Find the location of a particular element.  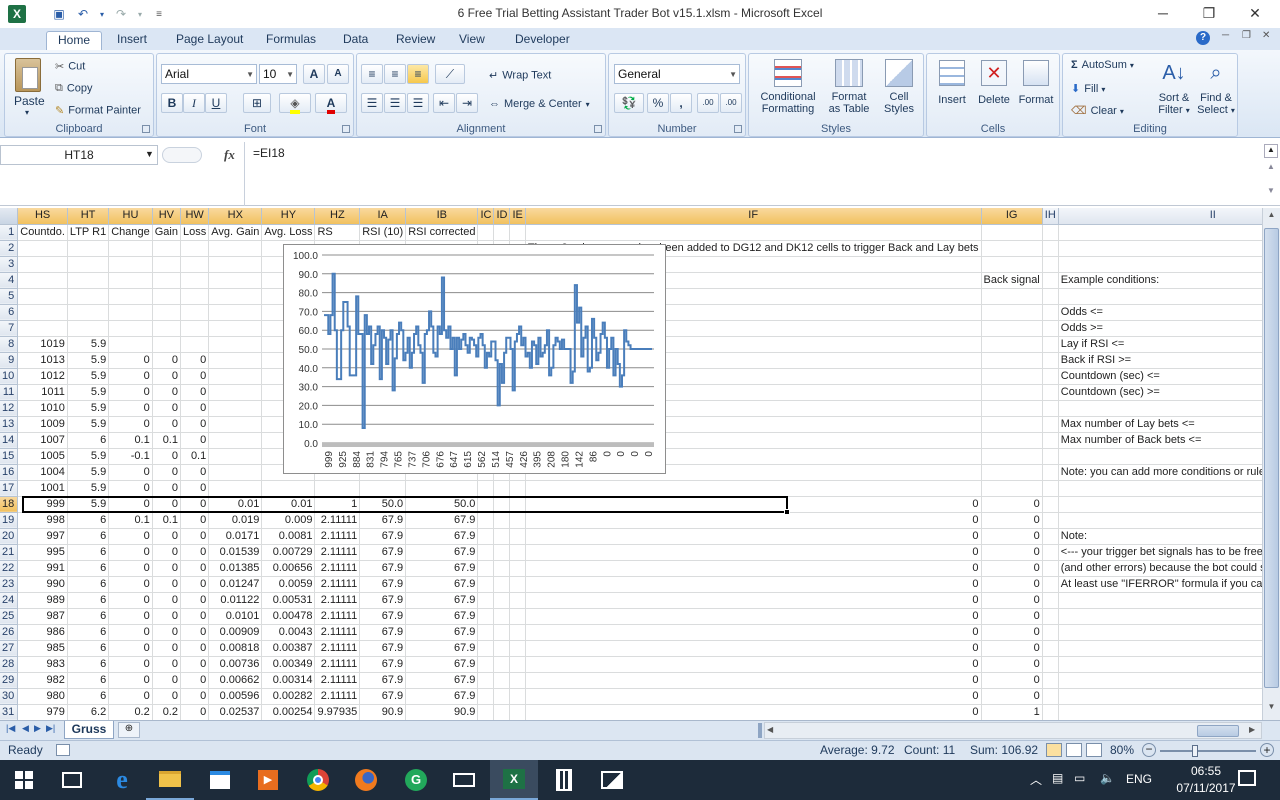

cell-ig: Back signal is located at coordinates (1012, 280).